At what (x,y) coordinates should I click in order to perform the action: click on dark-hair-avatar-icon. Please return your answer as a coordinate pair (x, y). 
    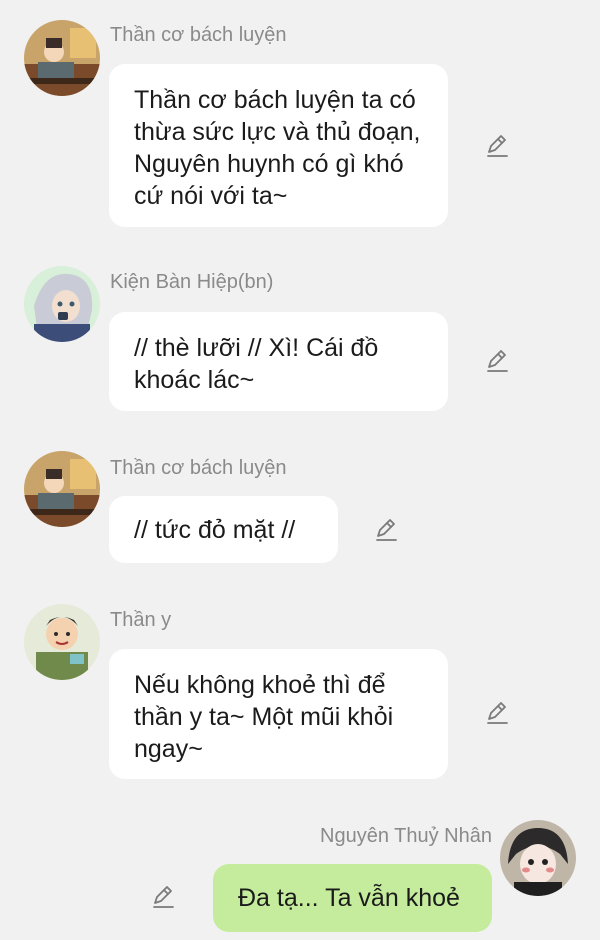
    Looking at the image, I should click on (538, 858).